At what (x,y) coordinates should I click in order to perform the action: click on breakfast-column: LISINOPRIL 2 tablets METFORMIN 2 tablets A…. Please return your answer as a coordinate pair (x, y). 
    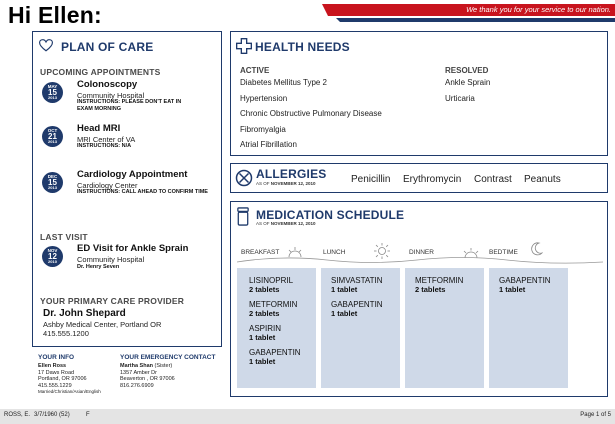
    Looking at the image, I should click on (276, 328).